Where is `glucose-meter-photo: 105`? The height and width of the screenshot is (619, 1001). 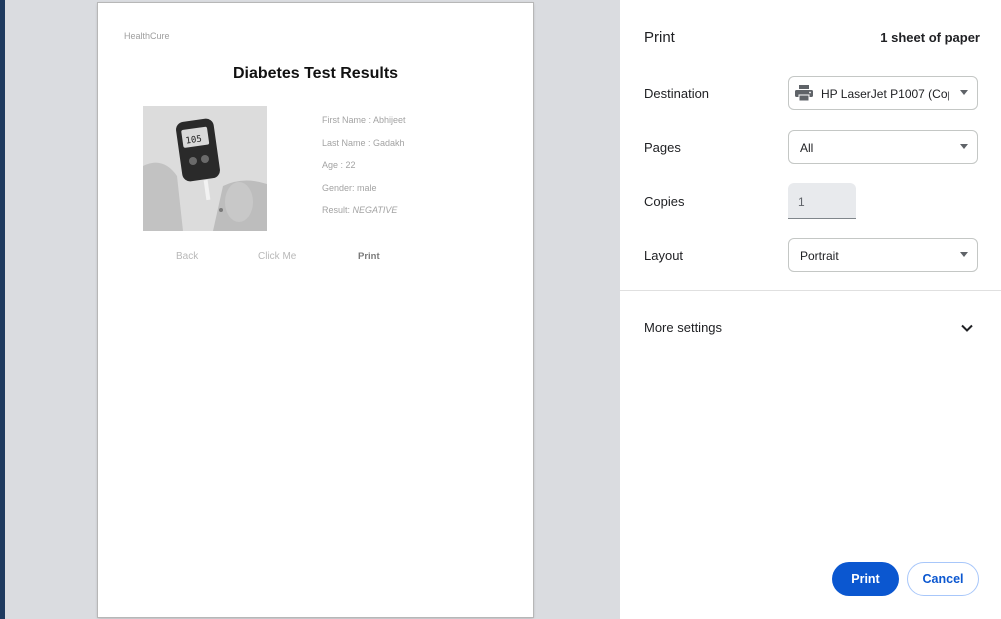 glucose-meter-photo: 105 is located at coordinates (205, 168).